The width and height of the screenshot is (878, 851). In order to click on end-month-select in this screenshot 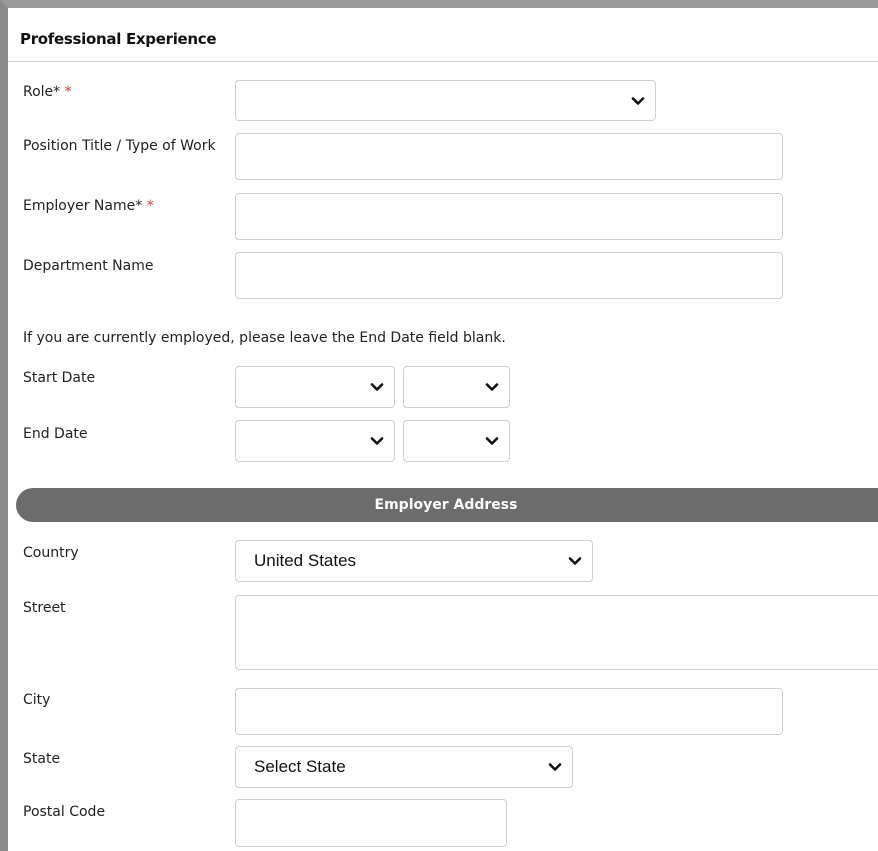, I will do `click(315, 441)`.